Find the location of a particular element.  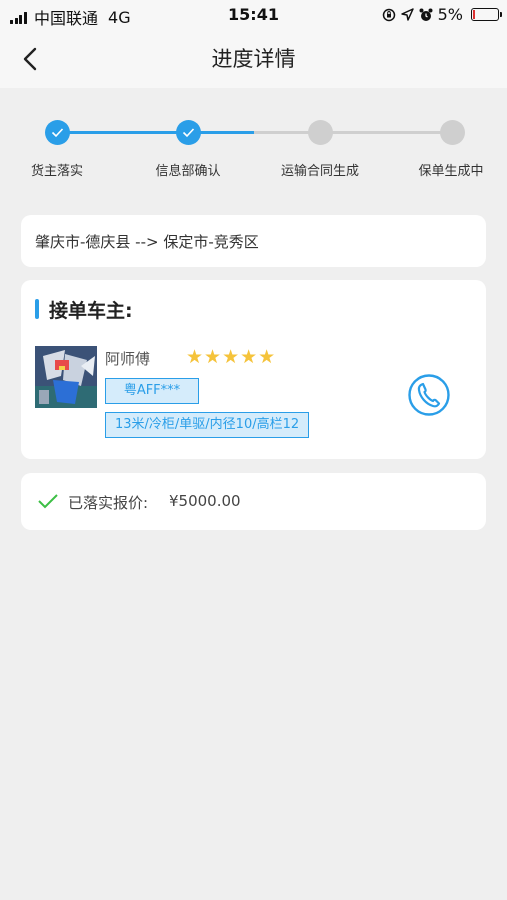

avatar is located at coordinates (66, 377).